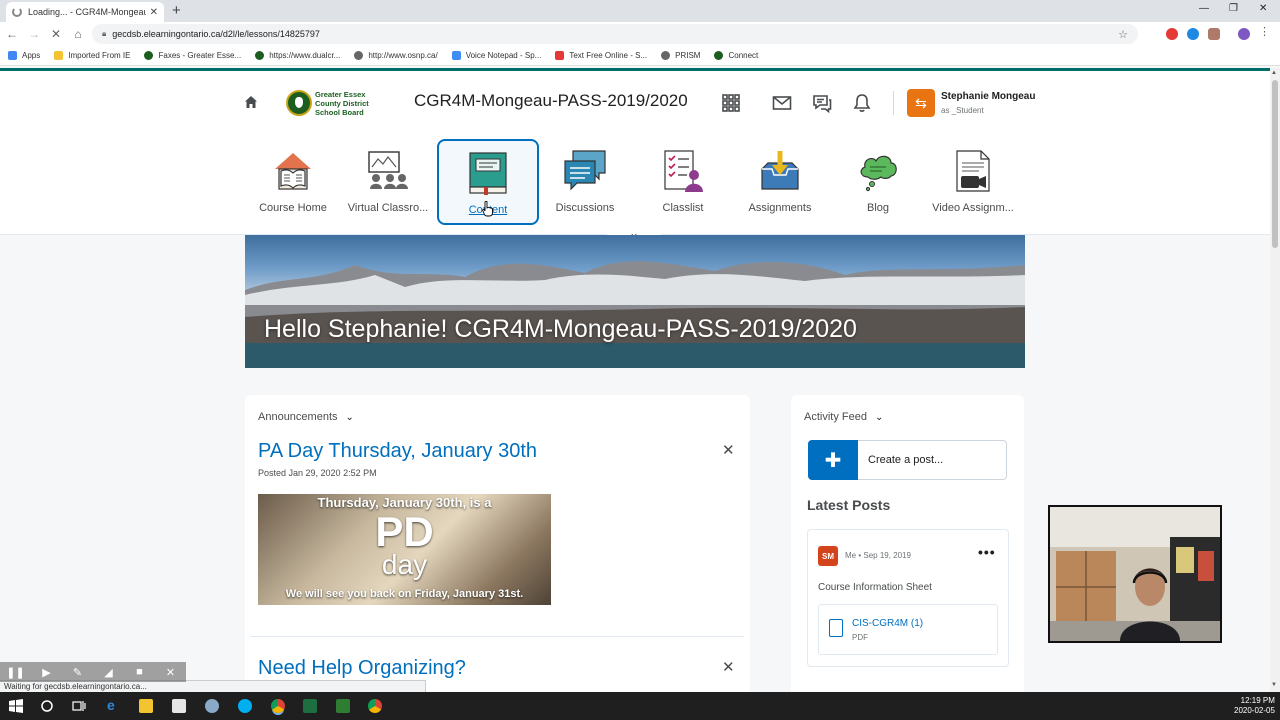 This screenshot has height=720, width=1280. Describe the element at coordinates (860, 637) in the screenshot. I see `attachment-type: PDF` at that location.